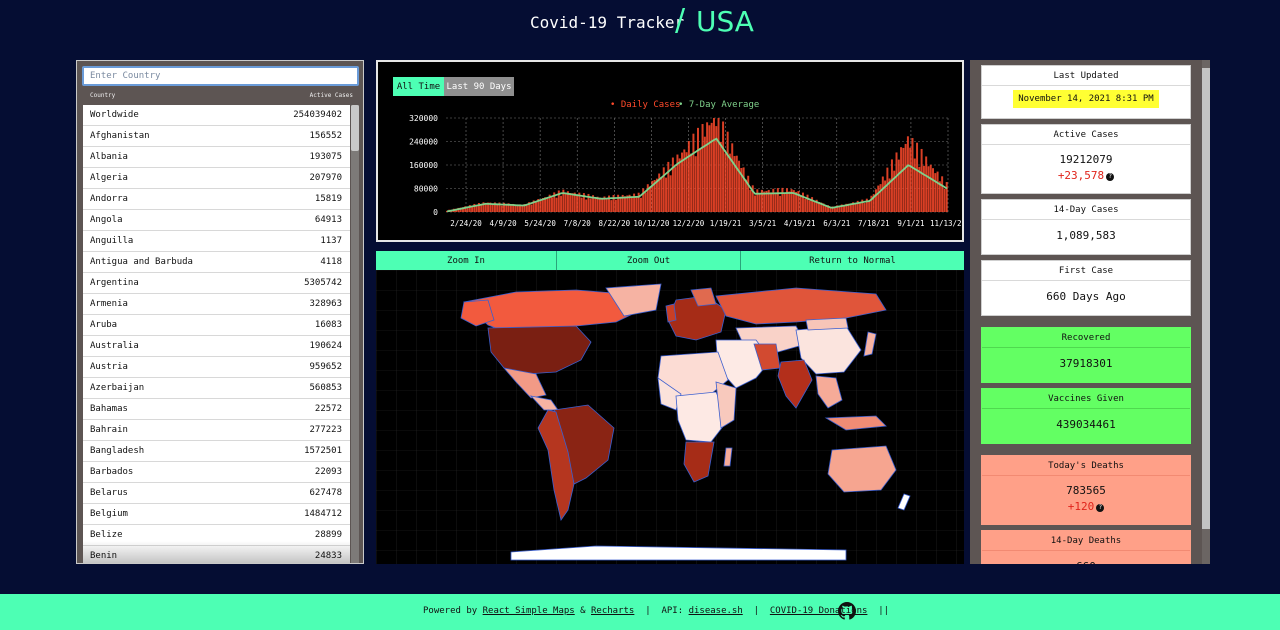  I want to click on country-list-item: Azerbaijan 560853, so click(216, 388).